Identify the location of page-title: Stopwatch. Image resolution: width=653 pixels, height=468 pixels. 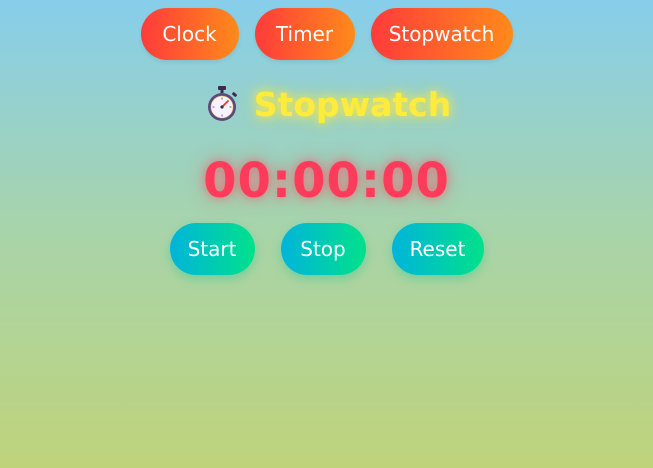
(326, 104).